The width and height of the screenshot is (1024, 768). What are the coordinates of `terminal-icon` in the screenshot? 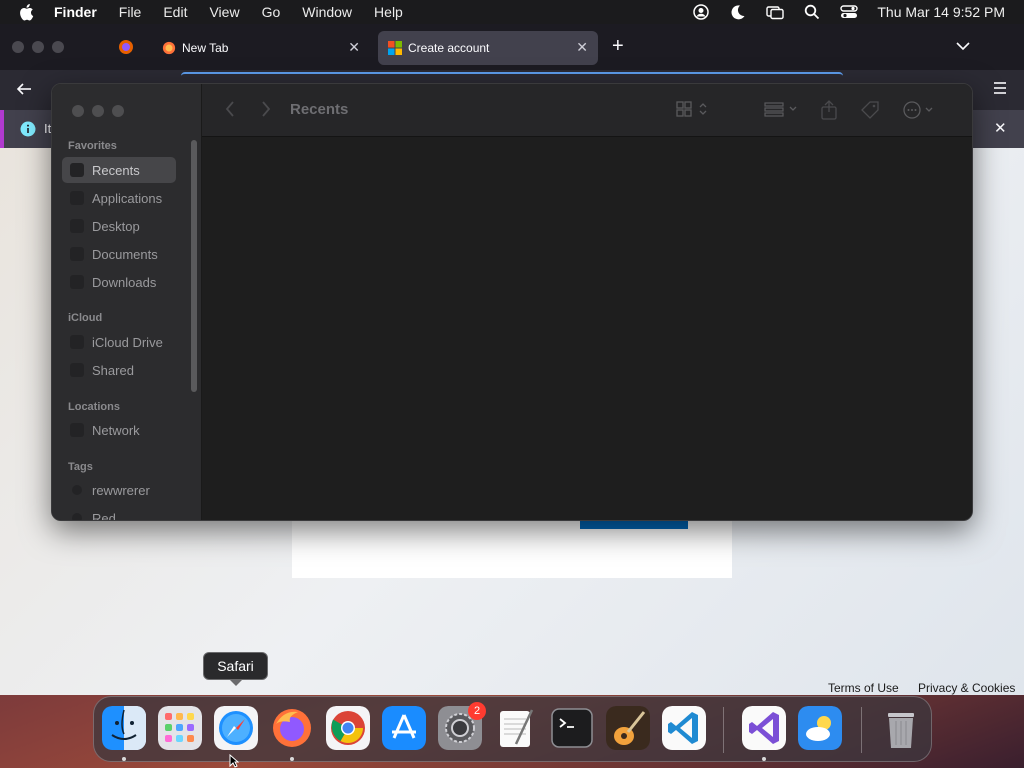 It's located at (572, 728).